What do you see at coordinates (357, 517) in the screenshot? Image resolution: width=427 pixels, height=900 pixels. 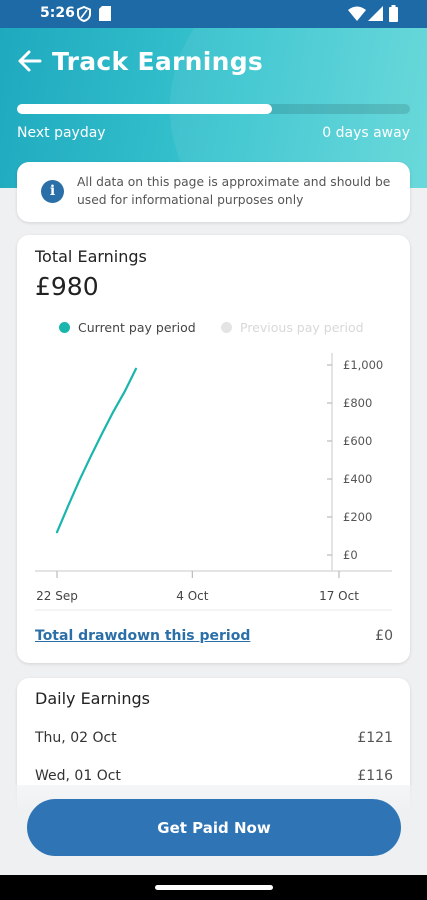 I see `y-tick-label: £200` at bounding box center [357, 517].